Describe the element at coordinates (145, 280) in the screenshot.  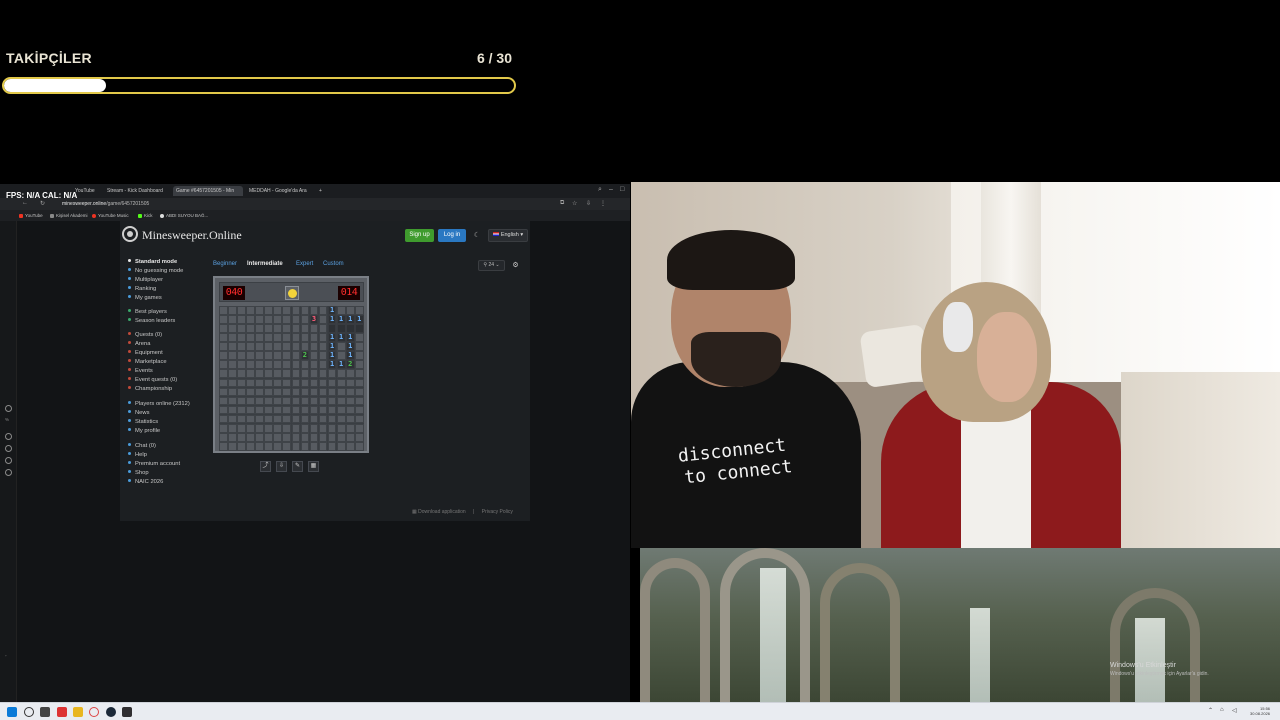
I see `side-menu-item: Multiplayer` at that location.